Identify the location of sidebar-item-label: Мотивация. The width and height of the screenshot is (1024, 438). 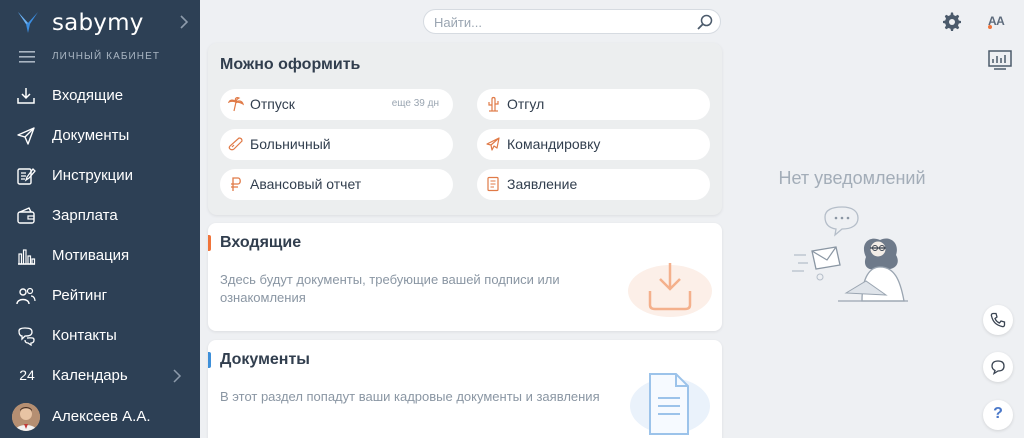
(91, 255).